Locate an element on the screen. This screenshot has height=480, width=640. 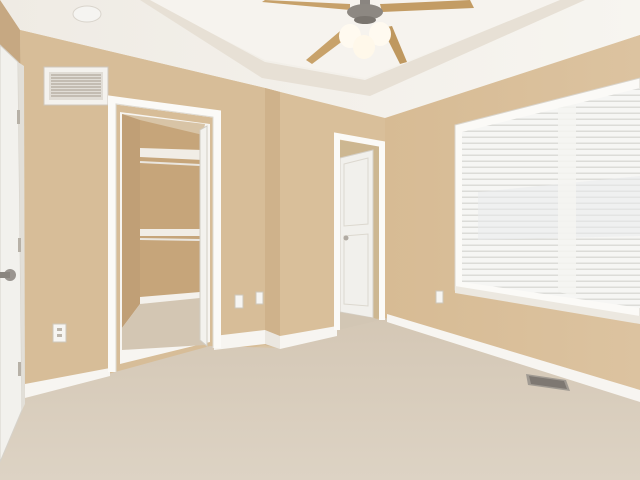
smoke-detector-icon is located at coordinates (87, 14).